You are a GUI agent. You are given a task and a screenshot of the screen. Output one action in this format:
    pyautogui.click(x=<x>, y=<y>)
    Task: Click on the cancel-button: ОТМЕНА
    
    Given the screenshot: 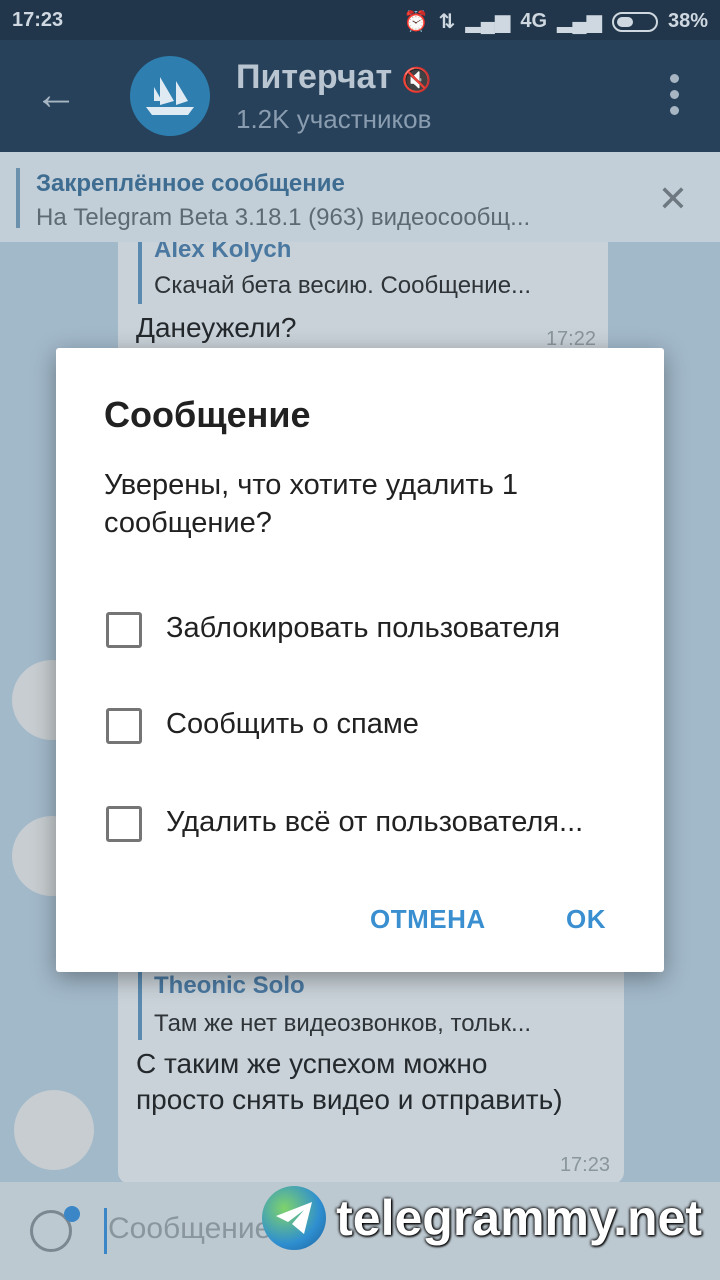 What is the action you would take?
    pyautogui.click(x=428, y=919)
    